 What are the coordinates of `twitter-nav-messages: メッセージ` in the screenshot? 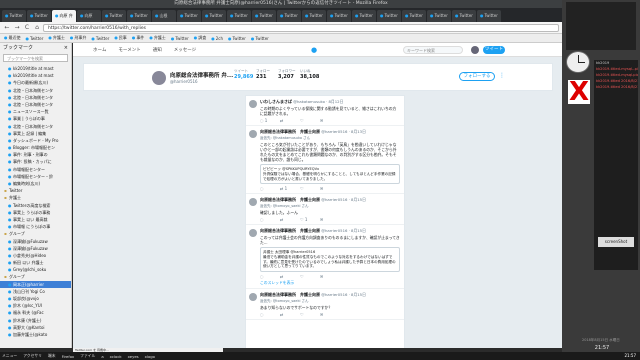 It's located at (185, 50).